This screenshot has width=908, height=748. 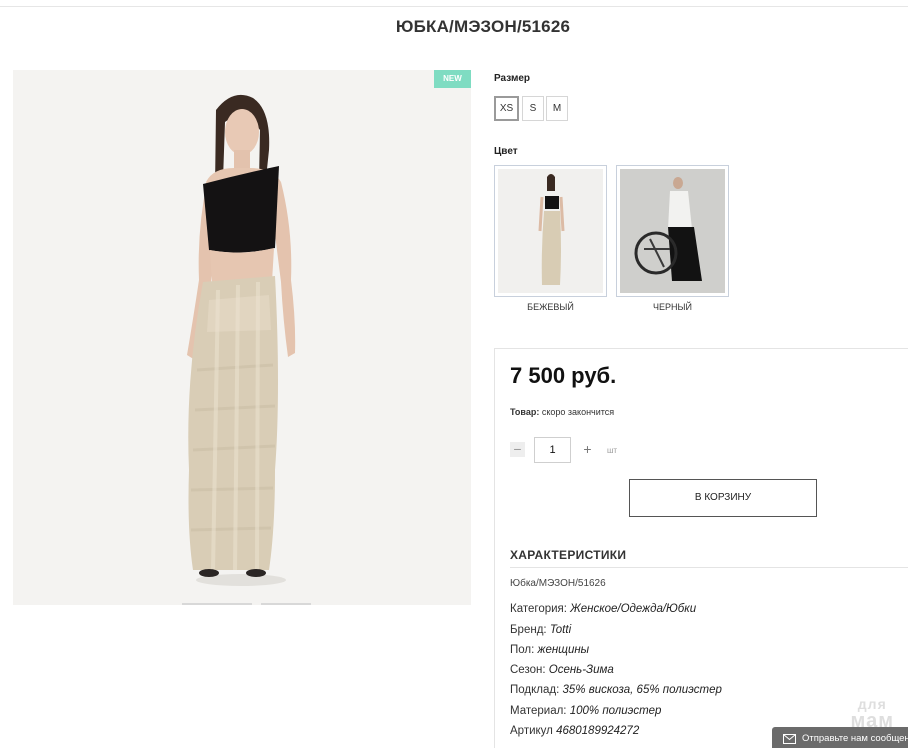 I want to click on quantity-input, so click(x=552, y=450).